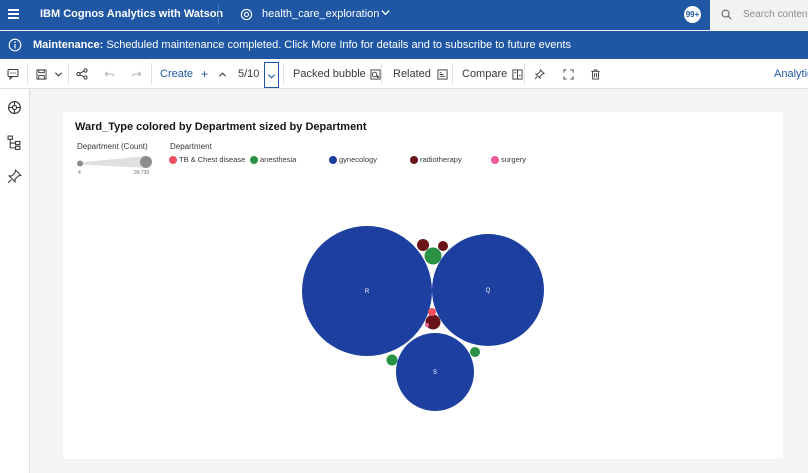 Image resolution: width=808 pixels, height=473 pixels. I want to click on legend-item: surgery, so click(508, 159).